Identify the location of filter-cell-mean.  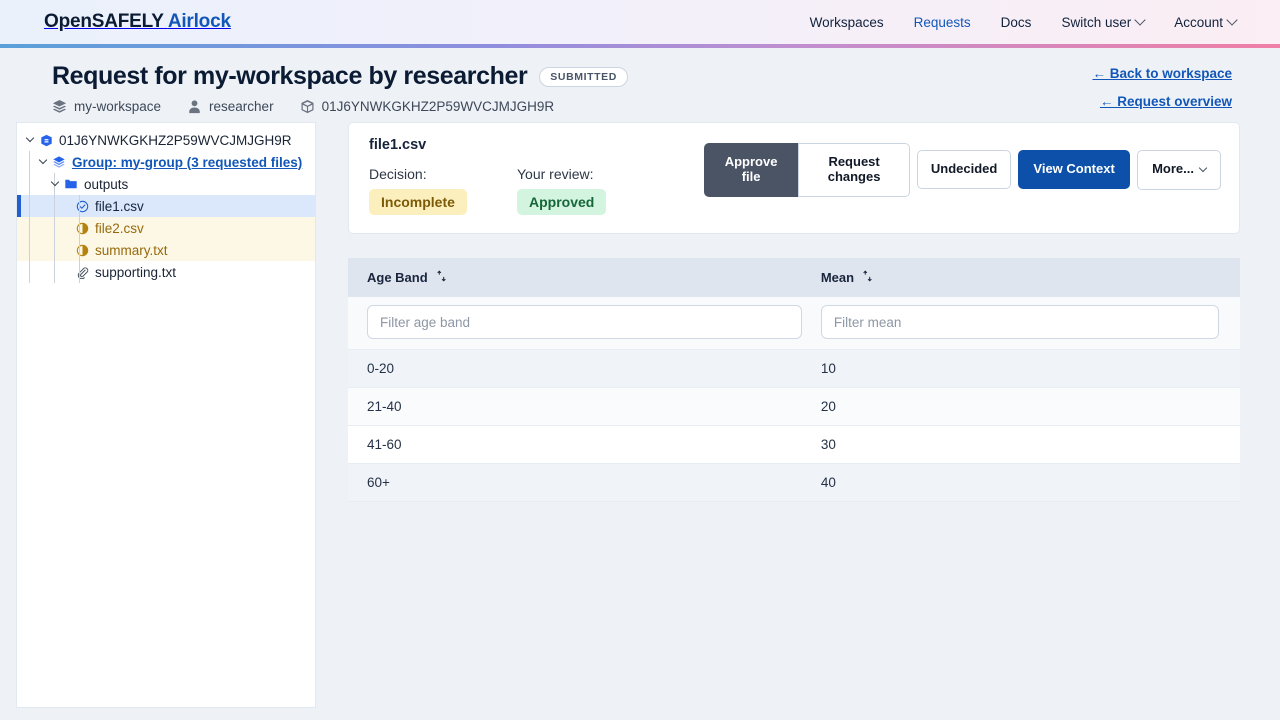
(1025, 323).